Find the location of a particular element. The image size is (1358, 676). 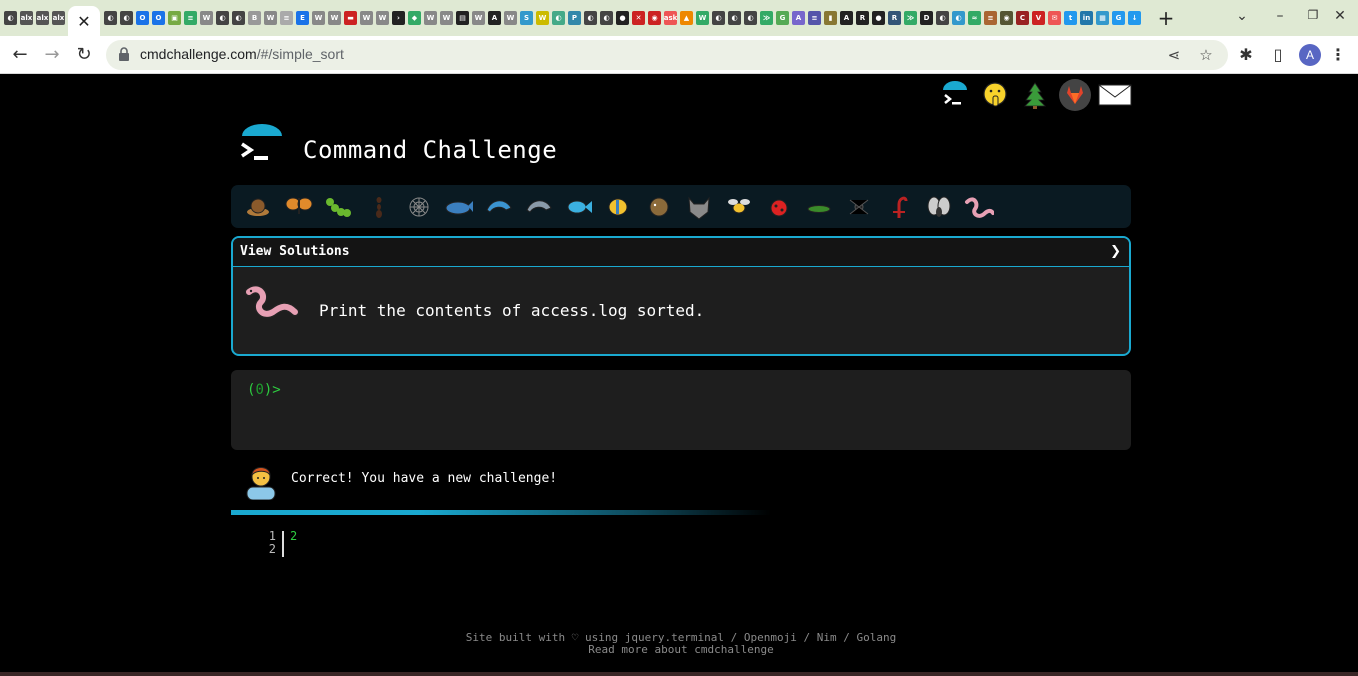

blowfish-icon is located at coordinates (659, 207).